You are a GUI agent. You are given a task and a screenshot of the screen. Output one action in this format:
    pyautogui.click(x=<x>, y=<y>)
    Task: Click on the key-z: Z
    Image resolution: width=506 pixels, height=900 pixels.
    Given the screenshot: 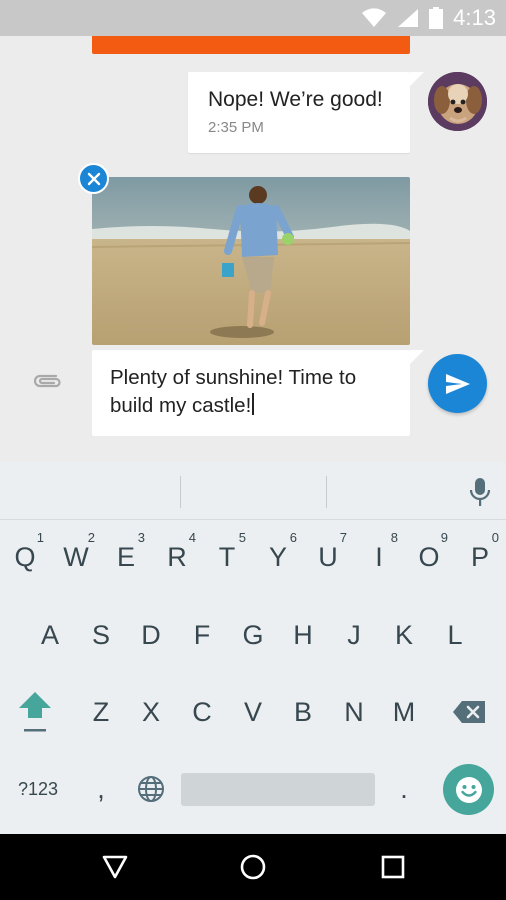 What is the action you would take?
    pyautogui.click(x=101, y=712)
    